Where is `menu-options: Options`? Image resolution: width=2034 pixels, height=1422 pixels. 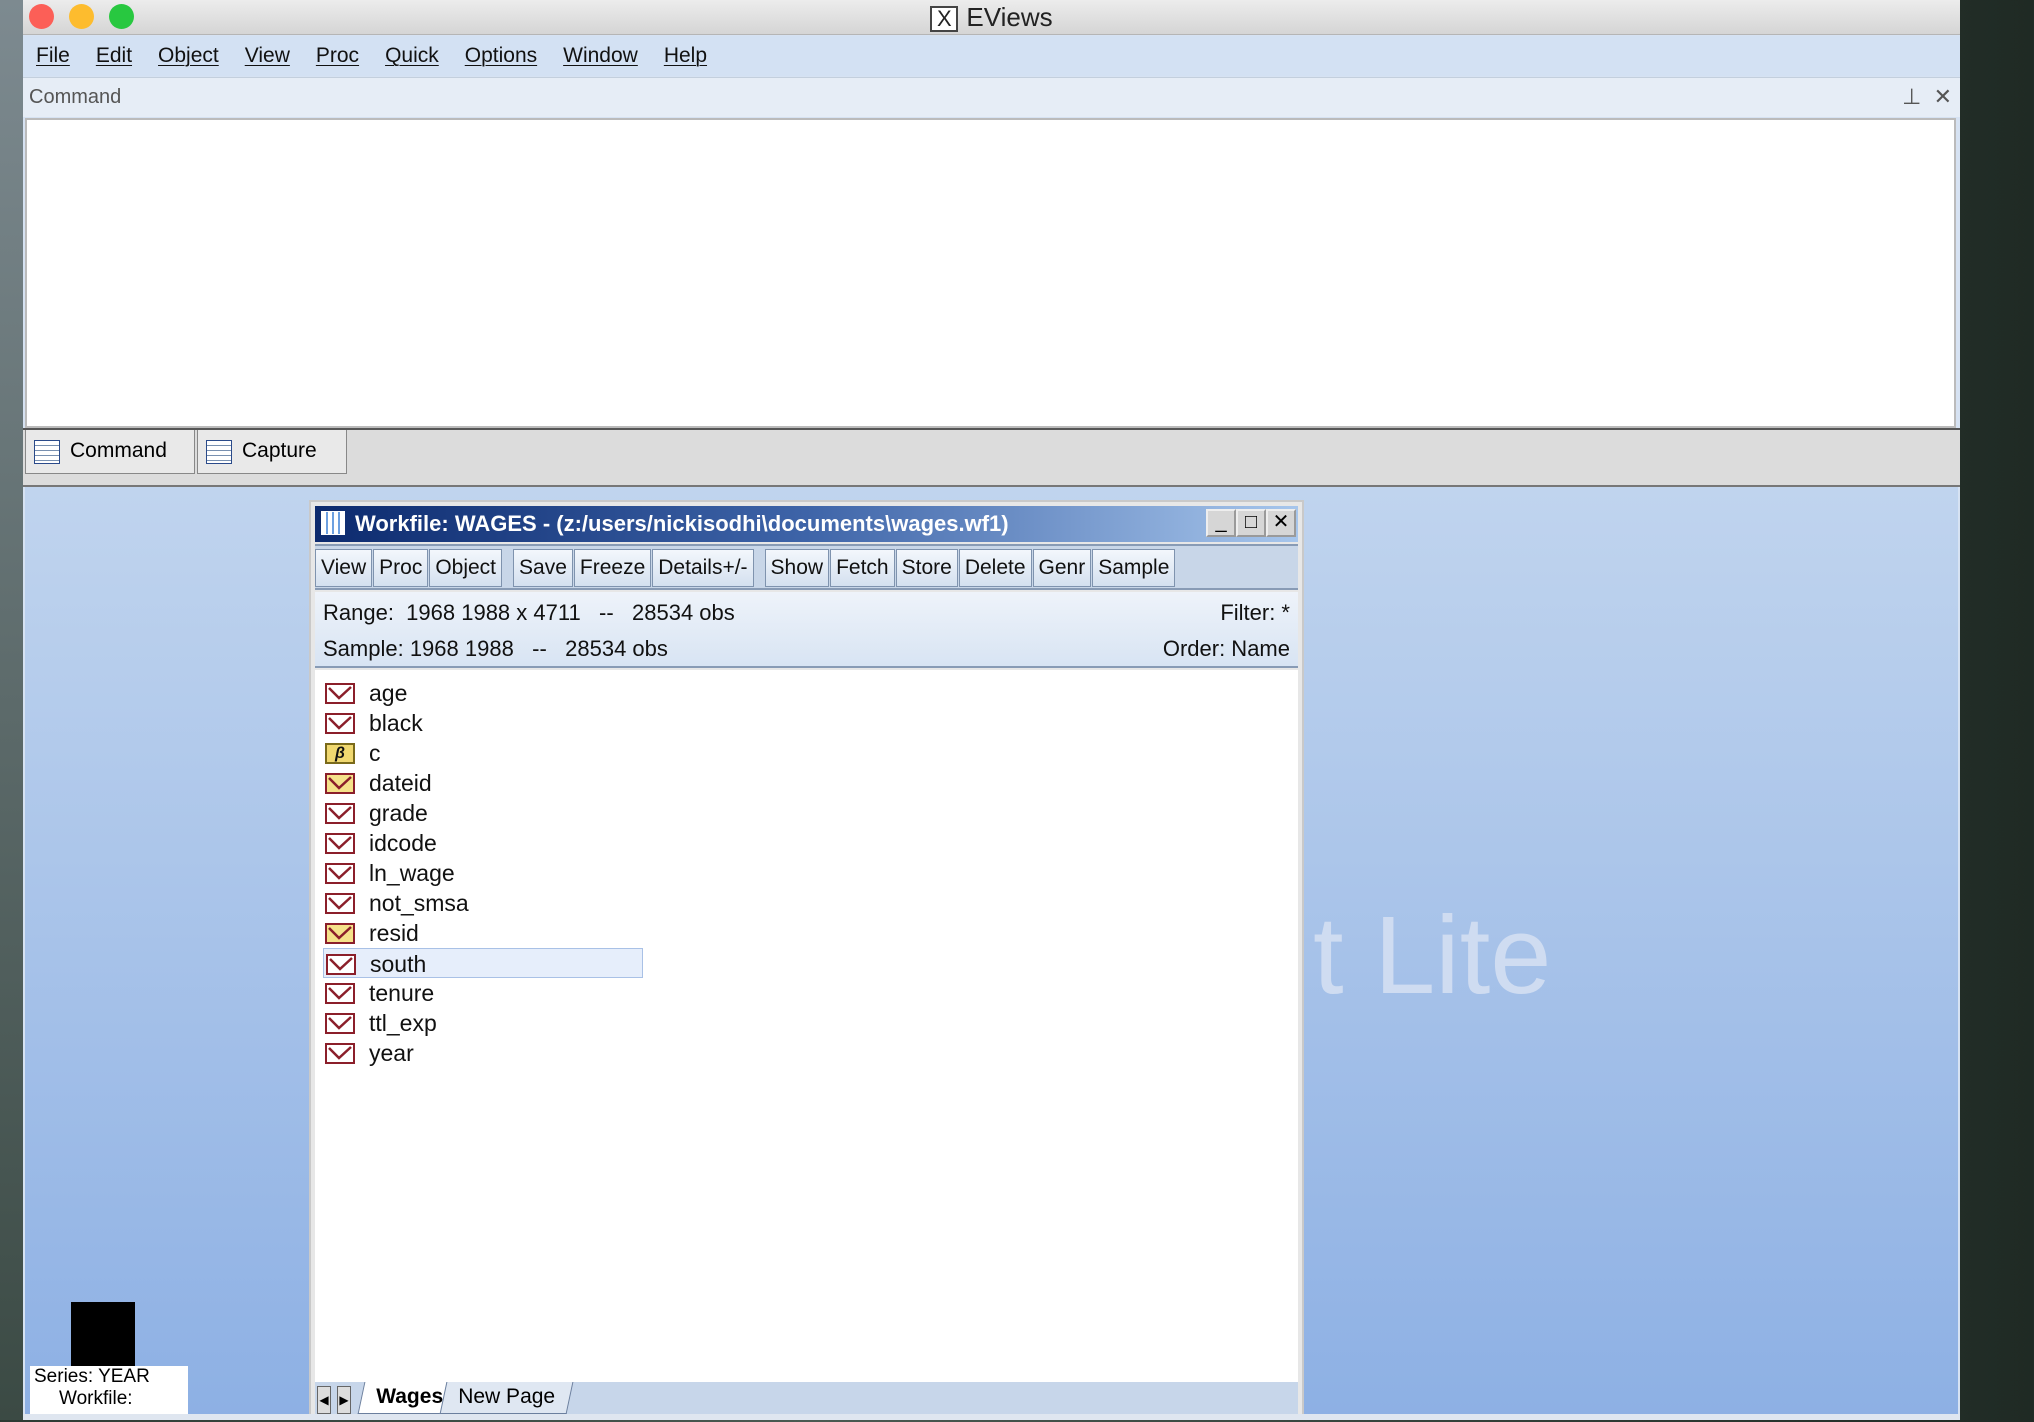
menu-options: Options is located at coordinates (501, 56).